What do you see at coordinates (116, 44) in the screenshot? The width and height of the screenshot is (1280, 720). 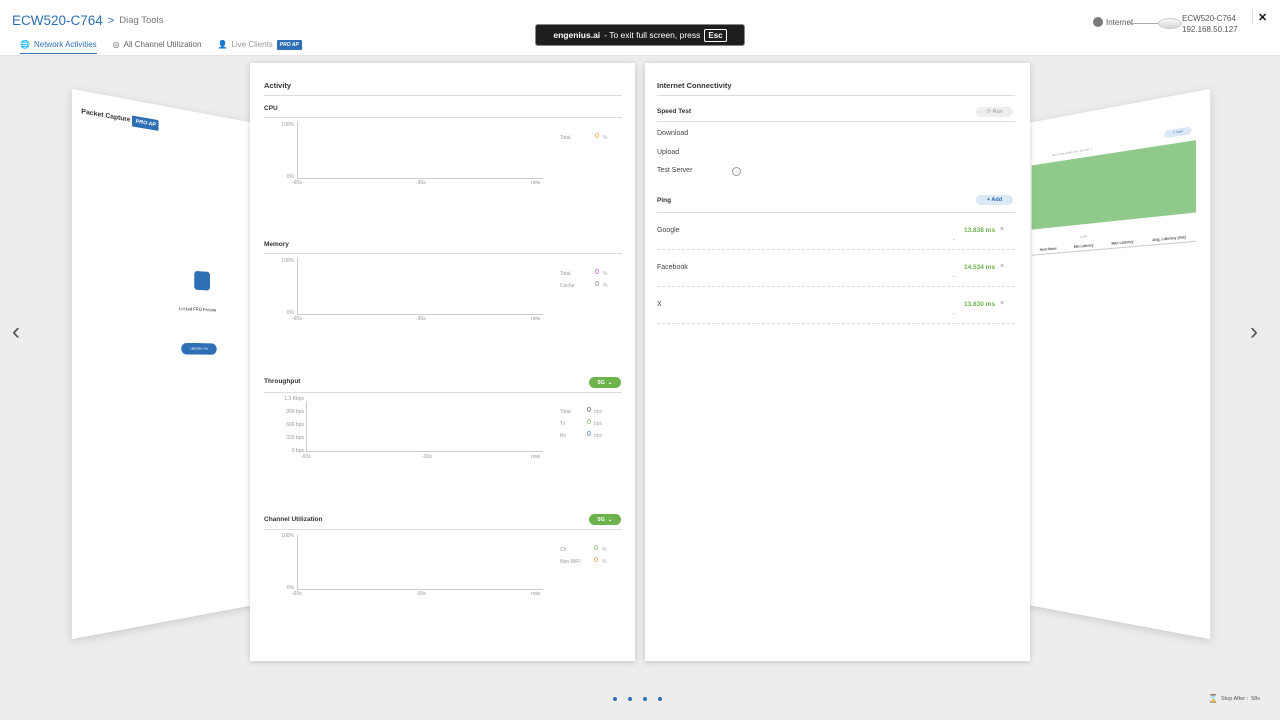 I see `satellite-icon: ◎` at bounding box center [116, 44].